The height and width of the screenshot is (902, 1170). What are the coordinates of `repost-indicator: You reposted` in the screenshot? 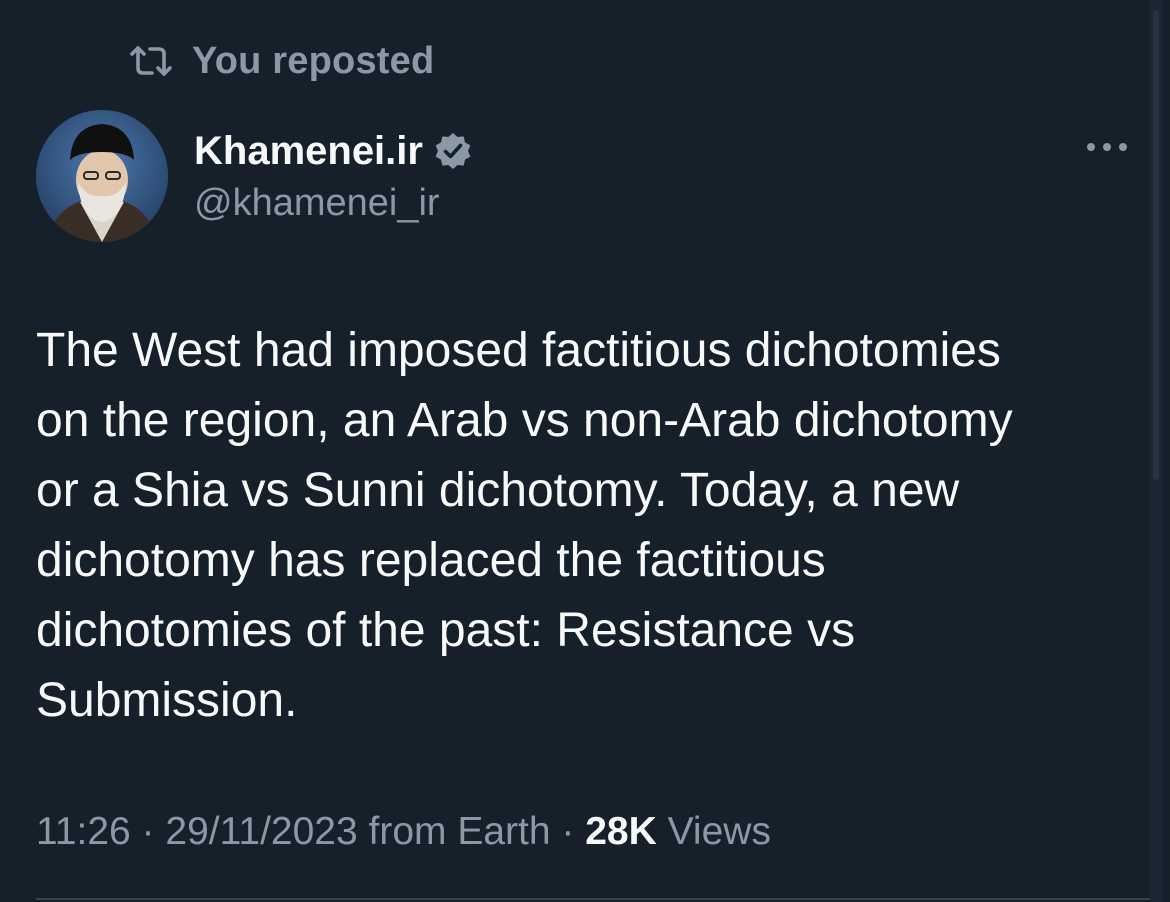 It's located at (282, 61).